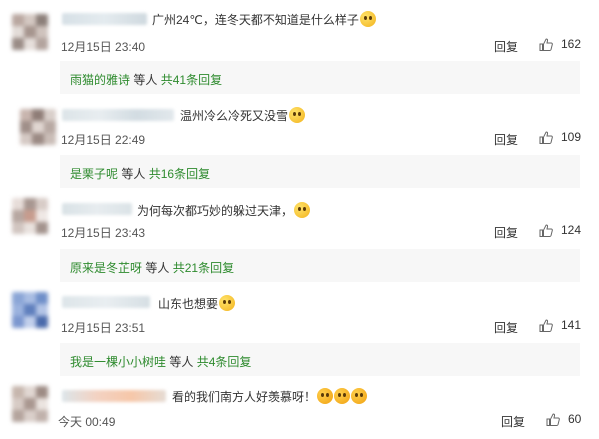 The image size is (599, 439). Describe the element at coordinates (320, 265) in the screenshot. I see `reply-summary: 原来是冬芷呀 等人 共21条回复` at that location.